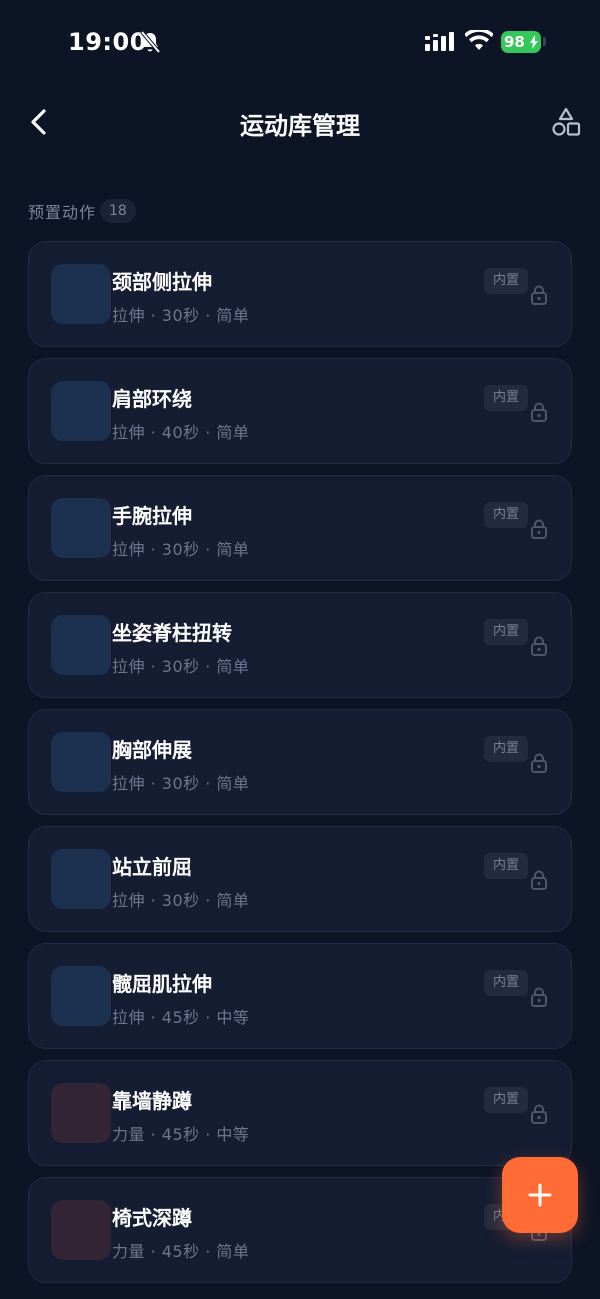 This screenshot has height=1299, width=600. What do you see at coordinates (300, 411) in the screenshot?
I see `exercise-card: 肩部环绕拉伸 · 40秒 · 简单 内置` at bounding box center [300, 411].